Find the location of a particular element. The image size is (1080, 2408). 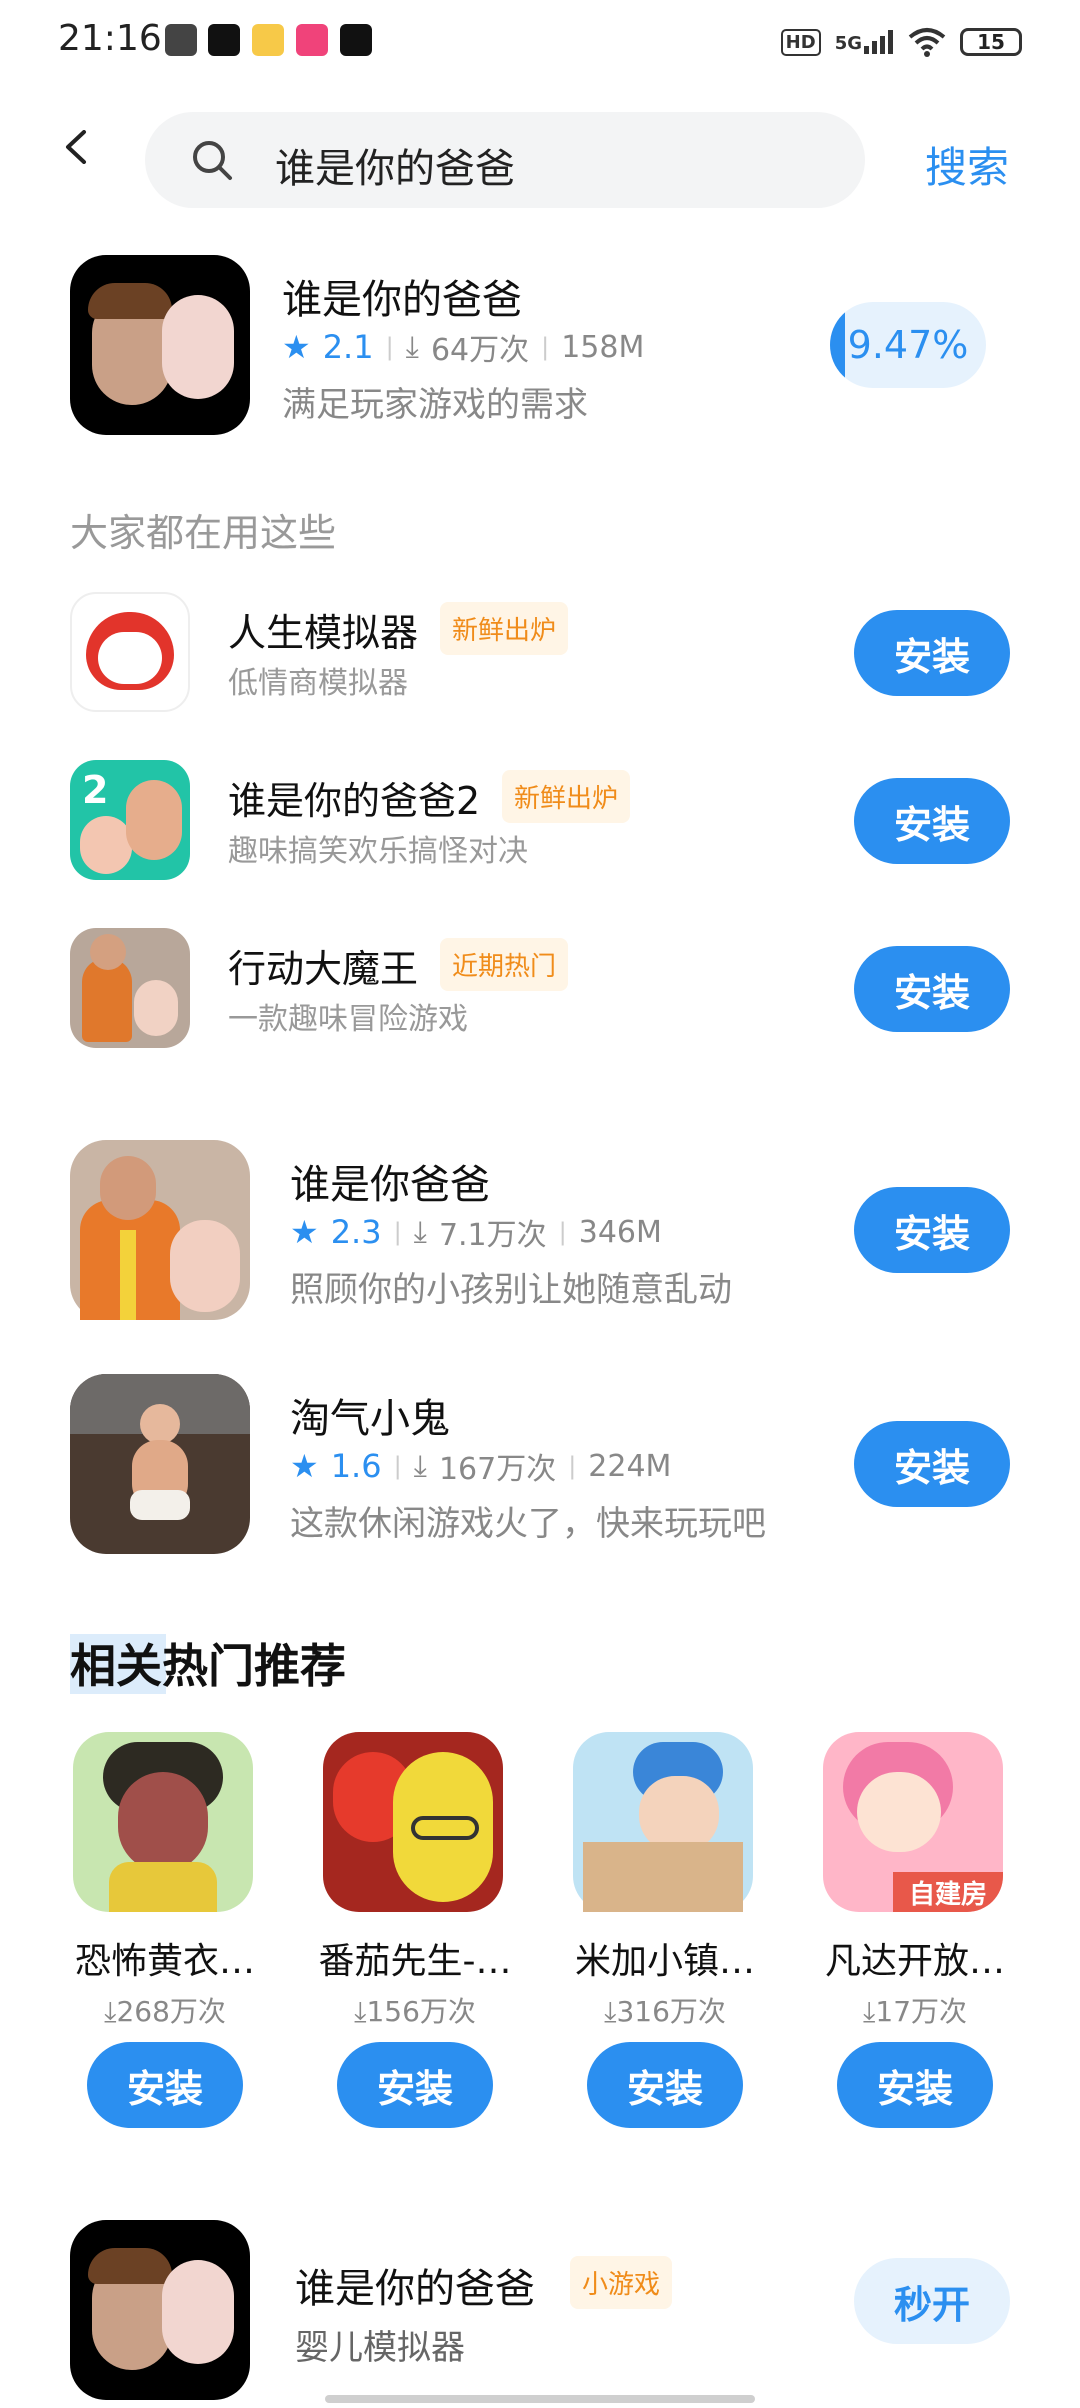

download-count: ⤓17万次 is located at coordinates (915, 2011).